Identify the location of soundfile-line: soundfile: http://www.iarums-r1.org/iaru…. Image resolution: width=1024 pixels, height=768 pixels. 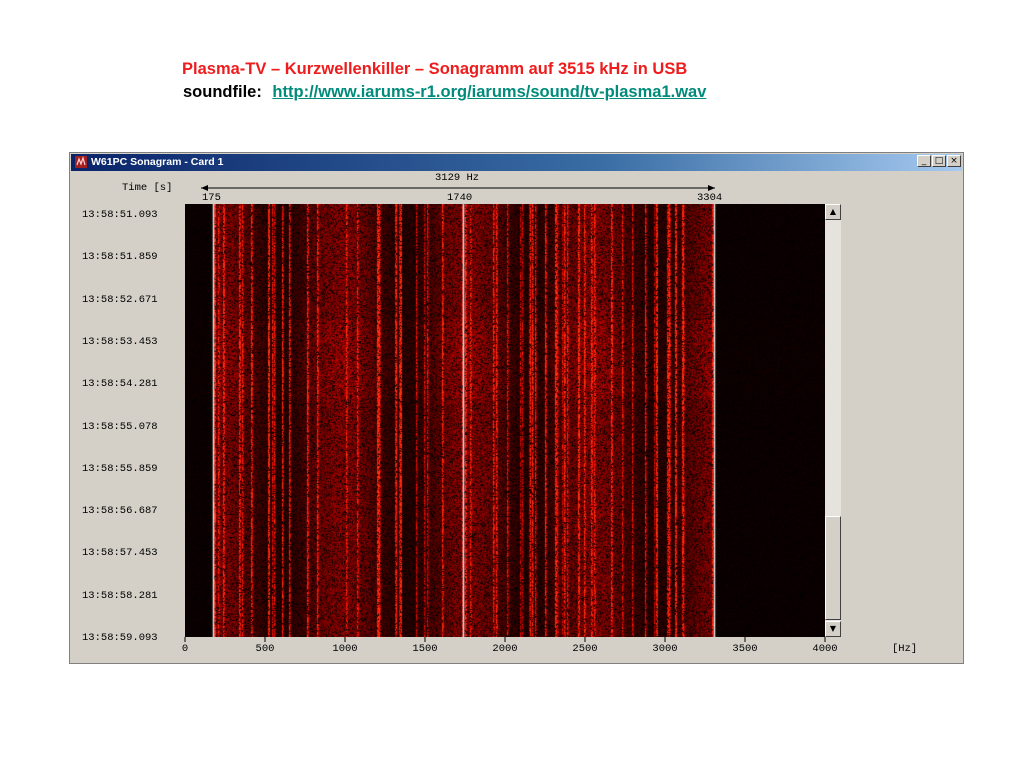
(444, 92).